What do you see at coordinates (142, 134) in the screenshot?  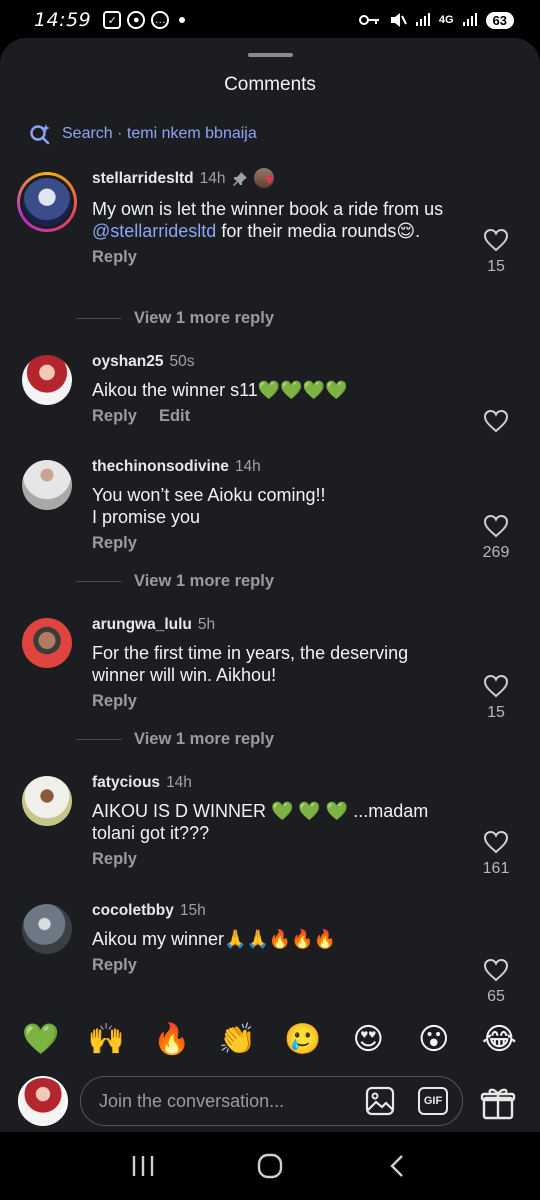 I see `search-suggestion: Search · temi nkem bbnaija` at bounding box center [142, 134].